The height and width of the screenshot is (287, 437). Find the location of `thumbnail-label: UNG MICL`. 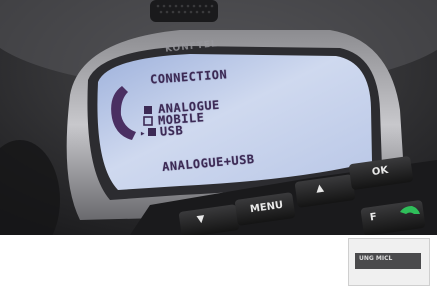

thumbnail-label: UNG MICL is located at coordinates (376, 258).